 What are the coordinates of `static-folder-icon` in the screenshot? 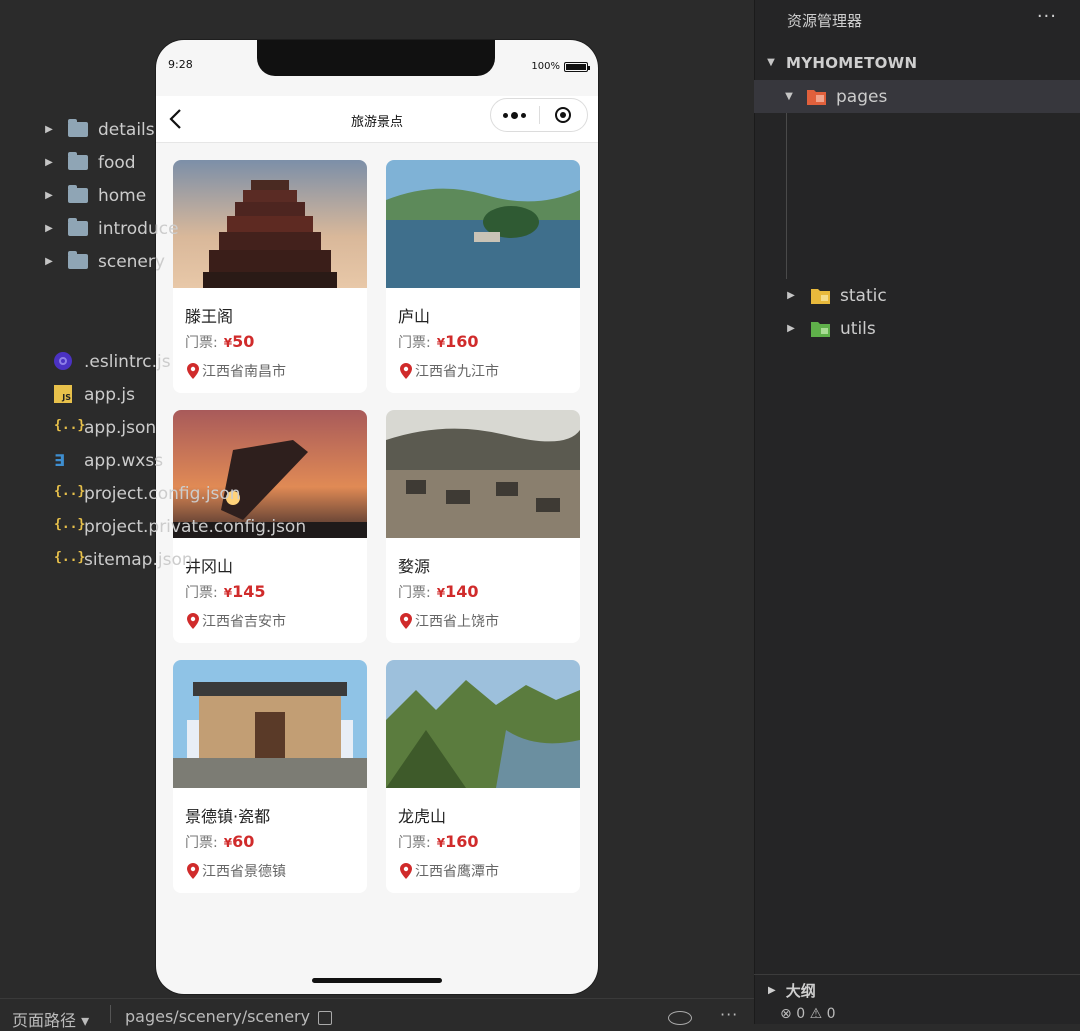 It's located at (820, 296).